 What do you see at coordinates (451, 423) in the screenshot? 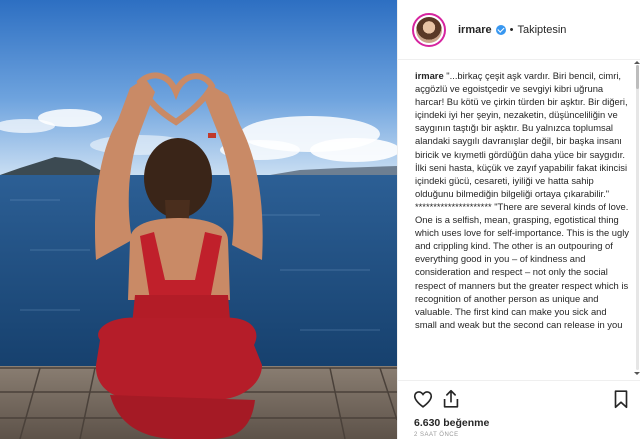
I see `likes-count: 6.630 beğenme` at bounding box center [451, 423].